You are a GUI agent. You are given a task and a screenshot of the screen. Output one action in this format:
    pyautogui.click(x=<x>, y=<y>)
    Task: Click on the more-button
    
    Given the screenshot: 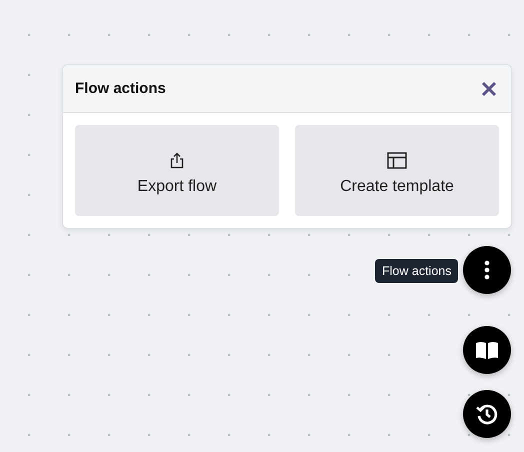 What is the action you would take?
    pyautogui.click(x=487, y=270)
    